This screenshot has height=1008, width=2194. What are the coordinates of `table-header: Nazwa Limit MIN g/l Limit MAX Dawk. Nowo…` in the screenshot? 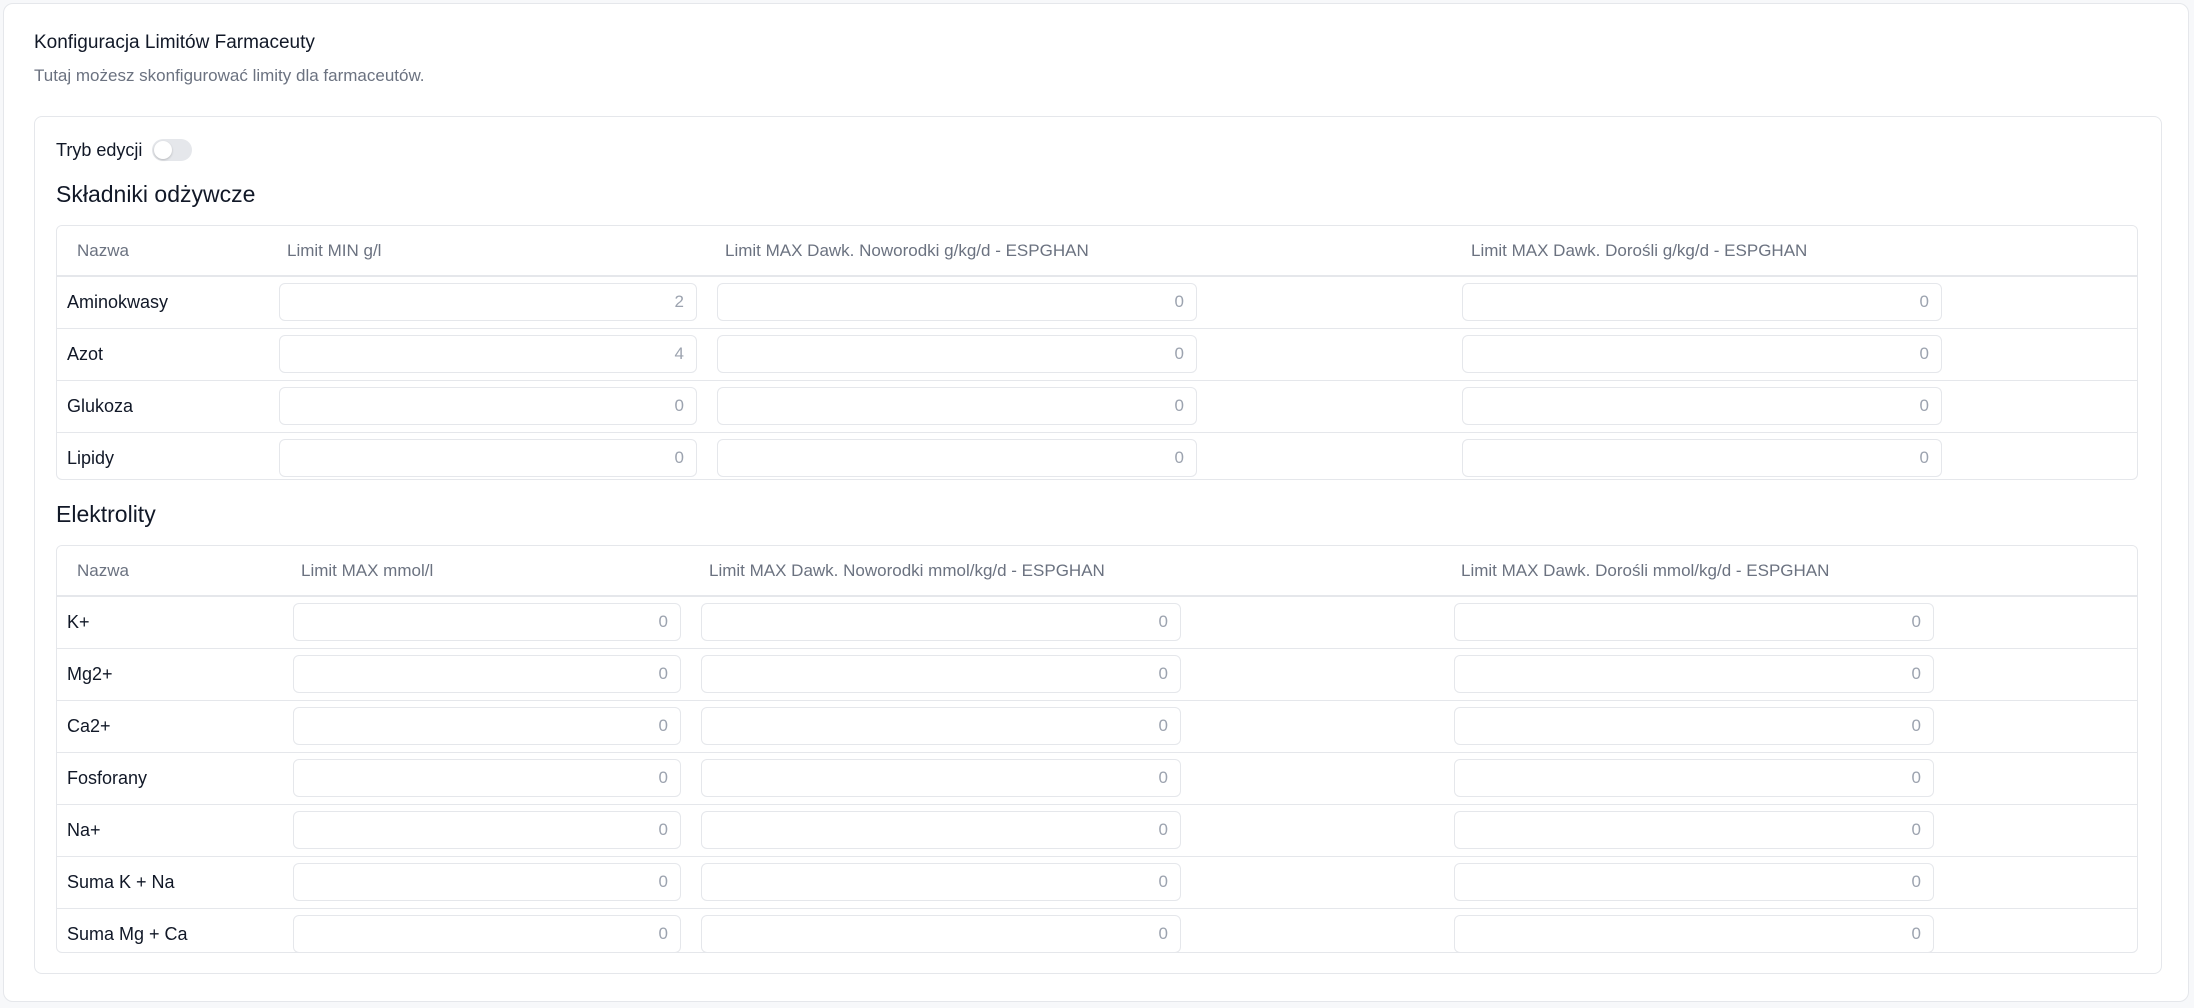 It's located at (1097, 251).